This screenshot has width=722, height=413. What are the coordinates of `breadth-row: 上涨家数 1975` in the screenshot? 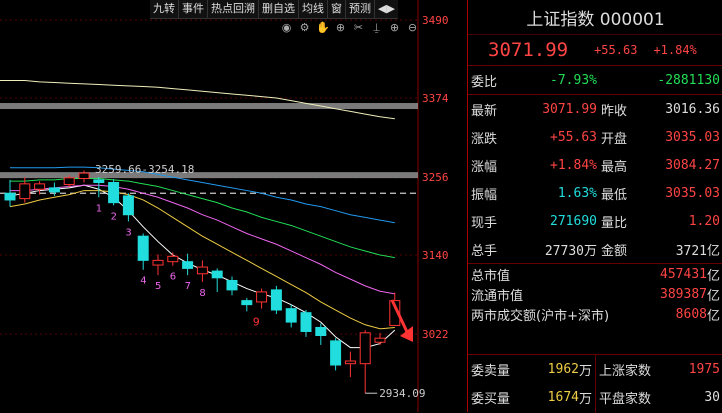 It's located at (659, 369).